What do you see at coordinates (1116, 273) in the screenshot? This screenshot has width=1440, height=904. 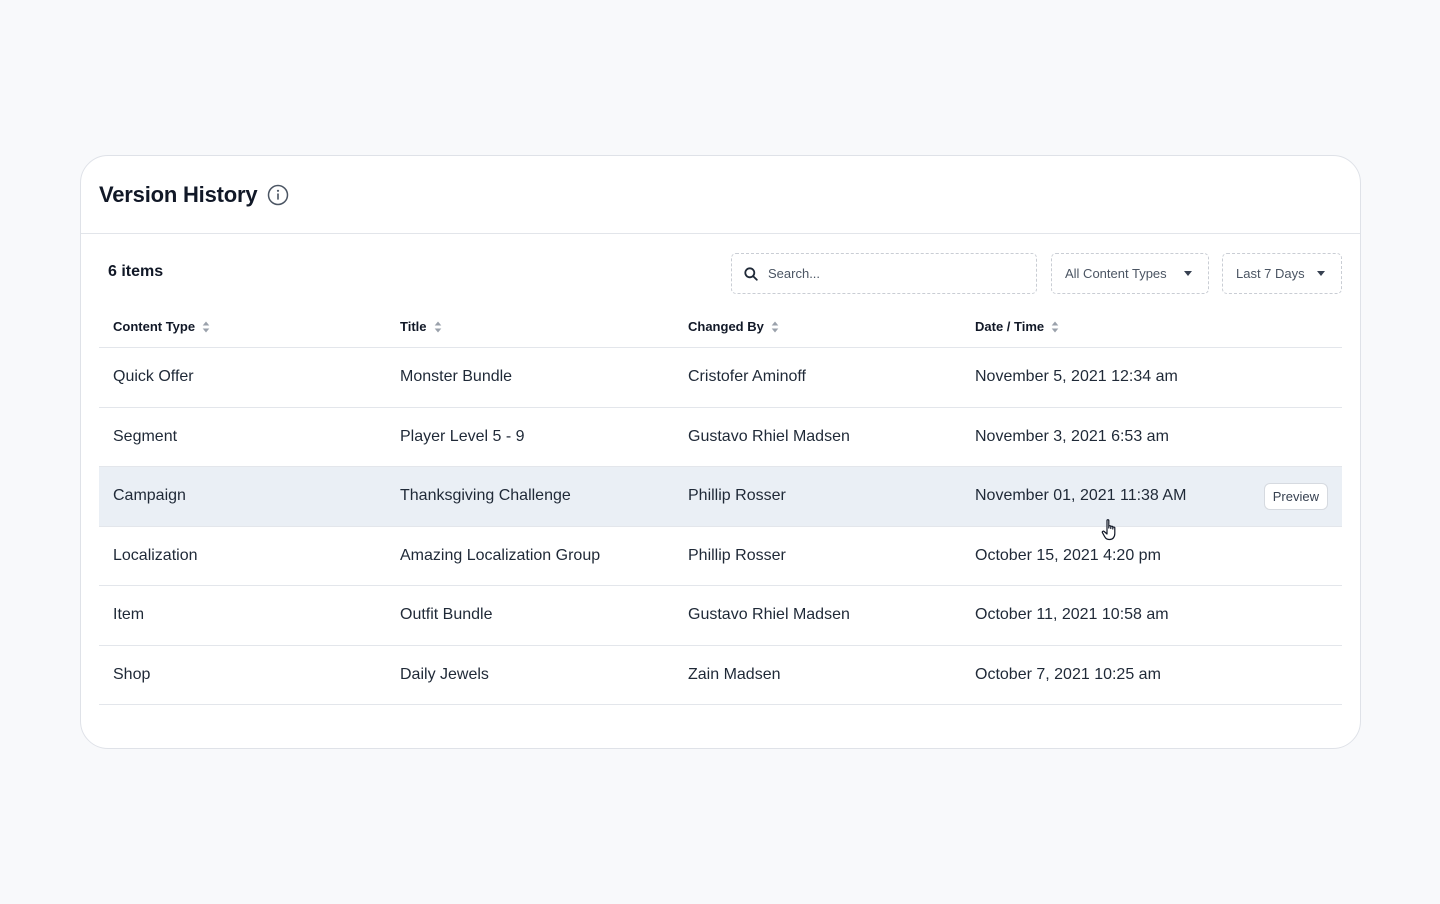 I see `content-type-dropdown-label: All Content Types` at bounding box center [1116, 273].